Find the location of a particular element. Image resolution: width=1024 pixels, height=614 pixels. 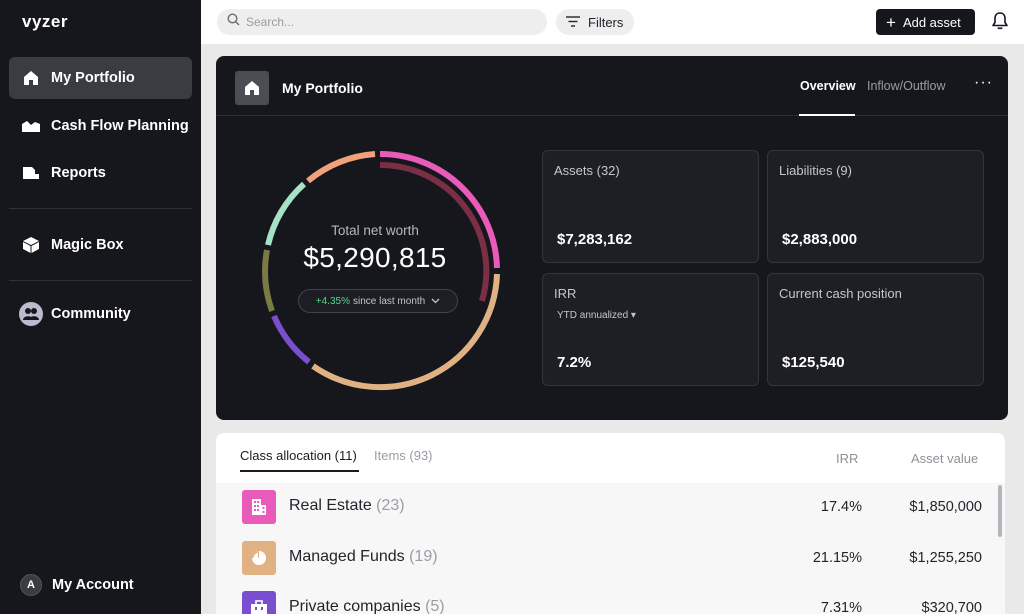

tab-items: Items (93) is located at coordinates (403, 455).